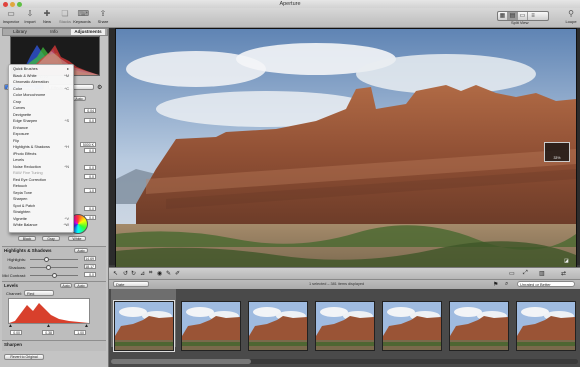 The width and height of the screenshot is (580, 367). Describe the element at coordinates (90, 266) in the screenshot. I see `shadows-field: 18.17` at that location.